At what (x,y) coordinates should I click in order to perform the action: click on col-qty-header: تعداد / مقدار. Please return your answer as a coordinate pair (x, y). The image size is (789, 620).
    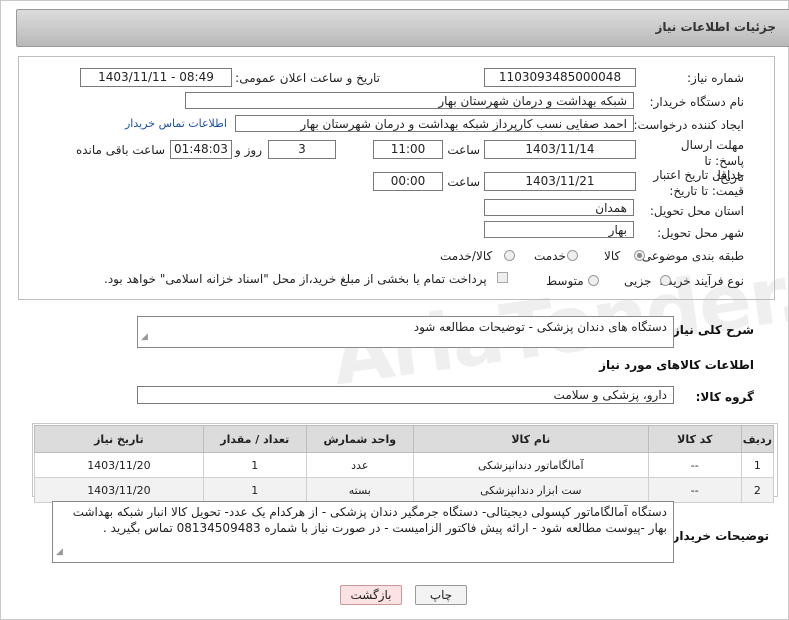
    Looking at the image, I should click on (254, 439).